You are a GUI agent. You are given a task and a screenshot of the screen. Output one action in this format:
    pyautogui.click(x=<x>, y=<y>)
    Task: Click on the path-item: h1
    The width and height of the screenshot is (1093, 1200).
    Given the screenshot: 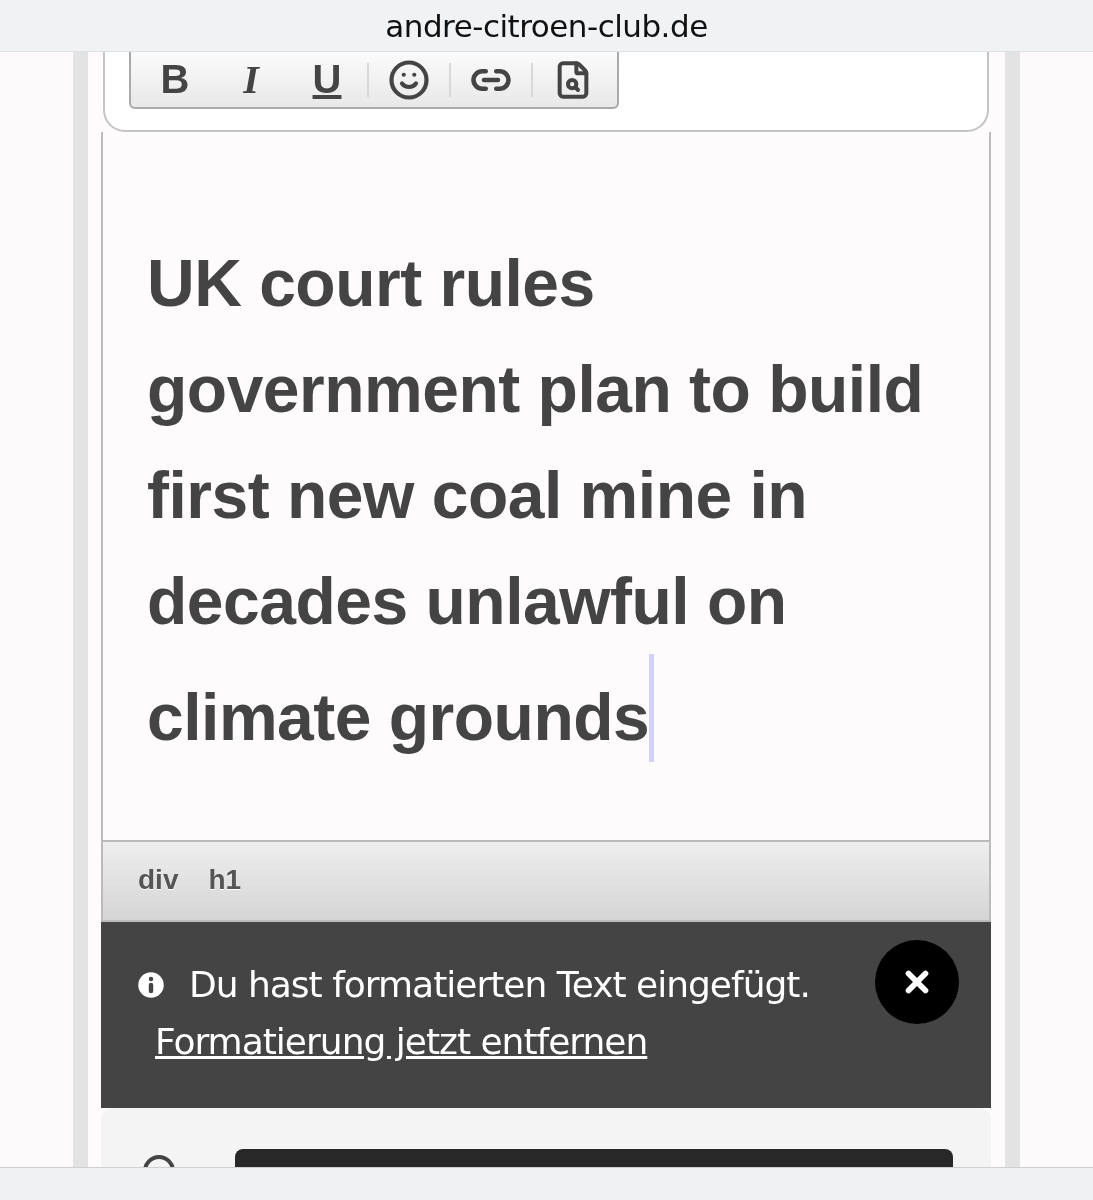 What is the action you would take?
    pyautogui.click(x=225, y=880)
    